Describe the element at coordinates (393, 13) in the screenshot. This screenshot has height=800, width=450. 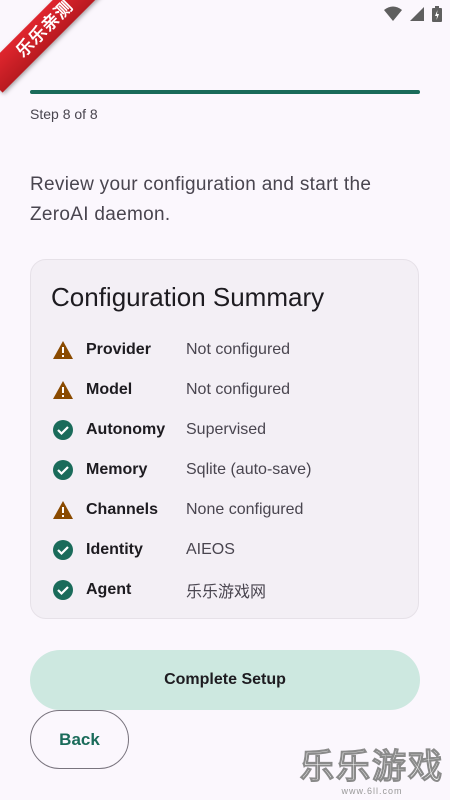
I see `wifi-icon` at that location.